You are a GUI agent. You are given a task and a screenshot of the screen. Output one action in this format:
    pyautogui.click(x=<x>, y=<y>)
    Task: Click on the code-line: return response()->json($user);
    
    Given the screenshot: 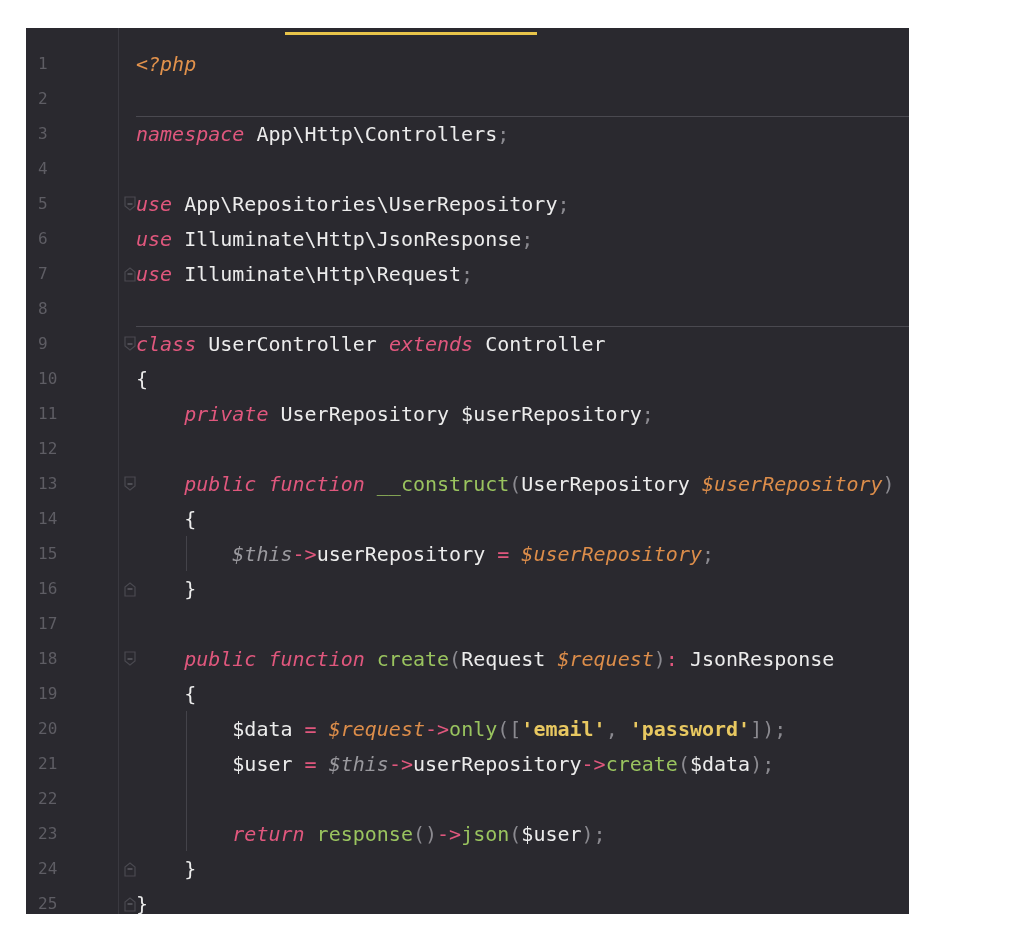 What is the action you would take?
    pyautogui.click(x=418, y=833)
    